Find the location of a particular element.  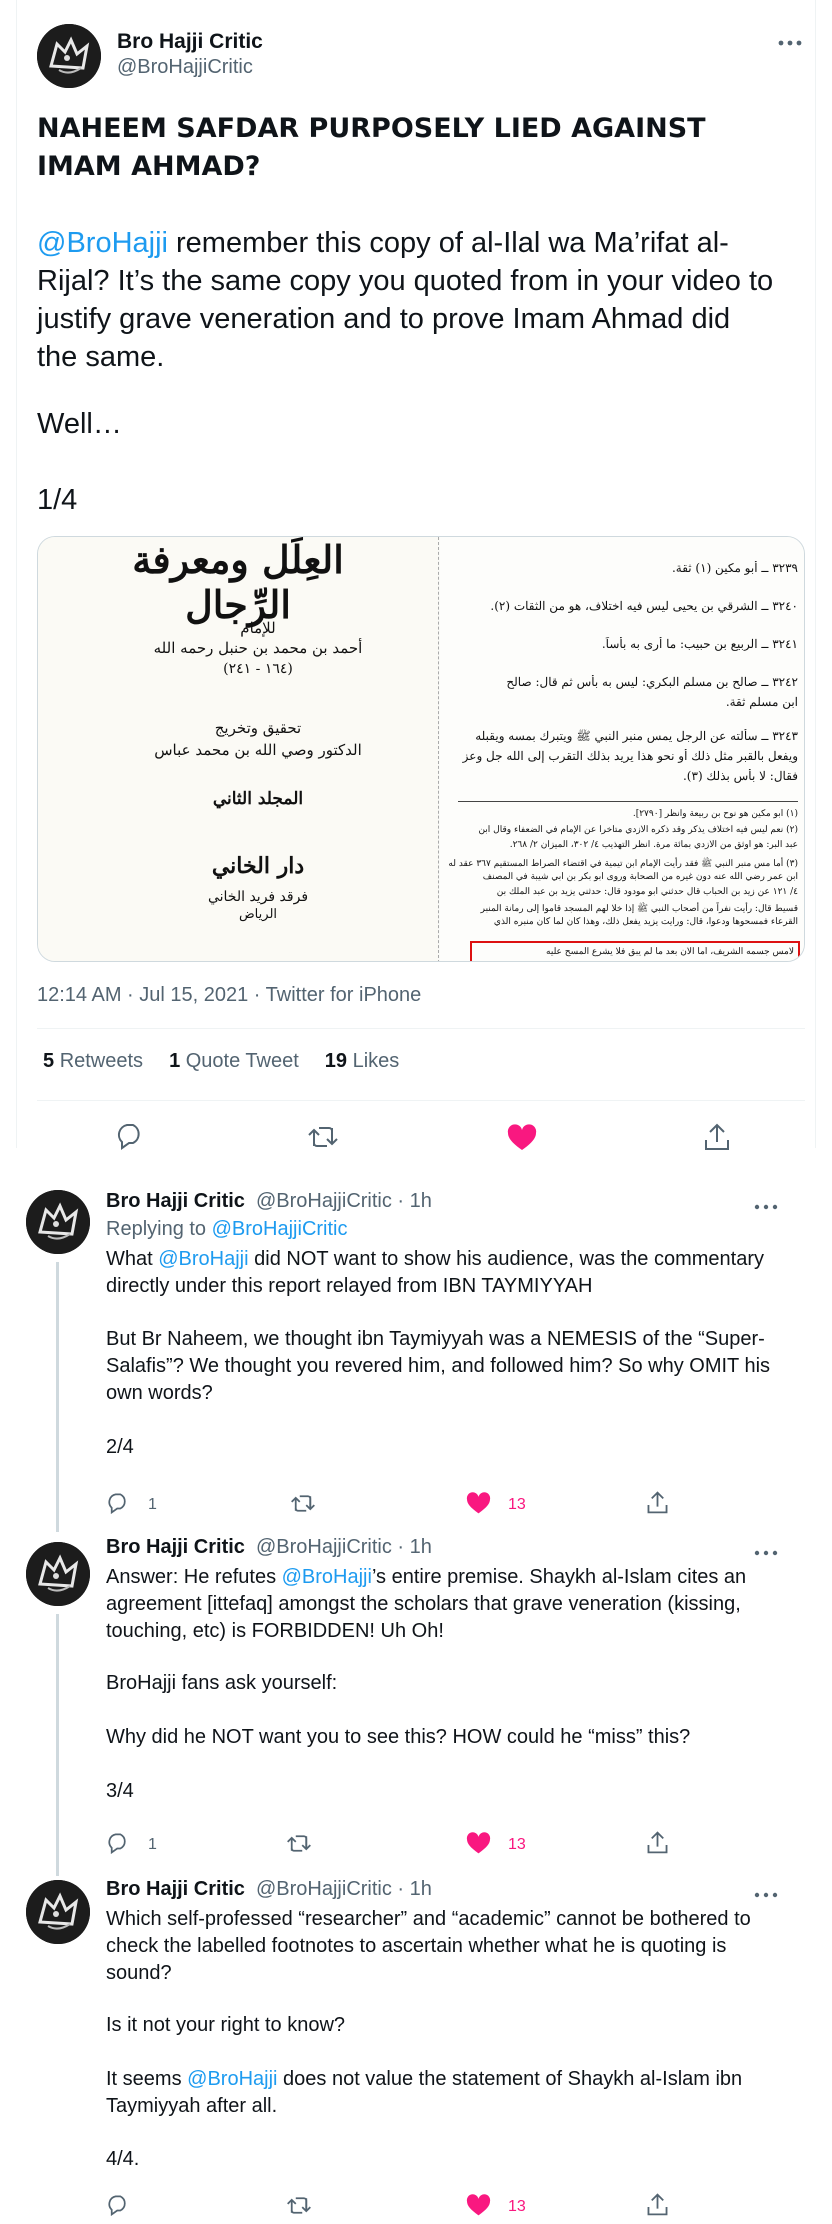

reply-paragraph: 4/4. is located at coordinates (123, 2159).